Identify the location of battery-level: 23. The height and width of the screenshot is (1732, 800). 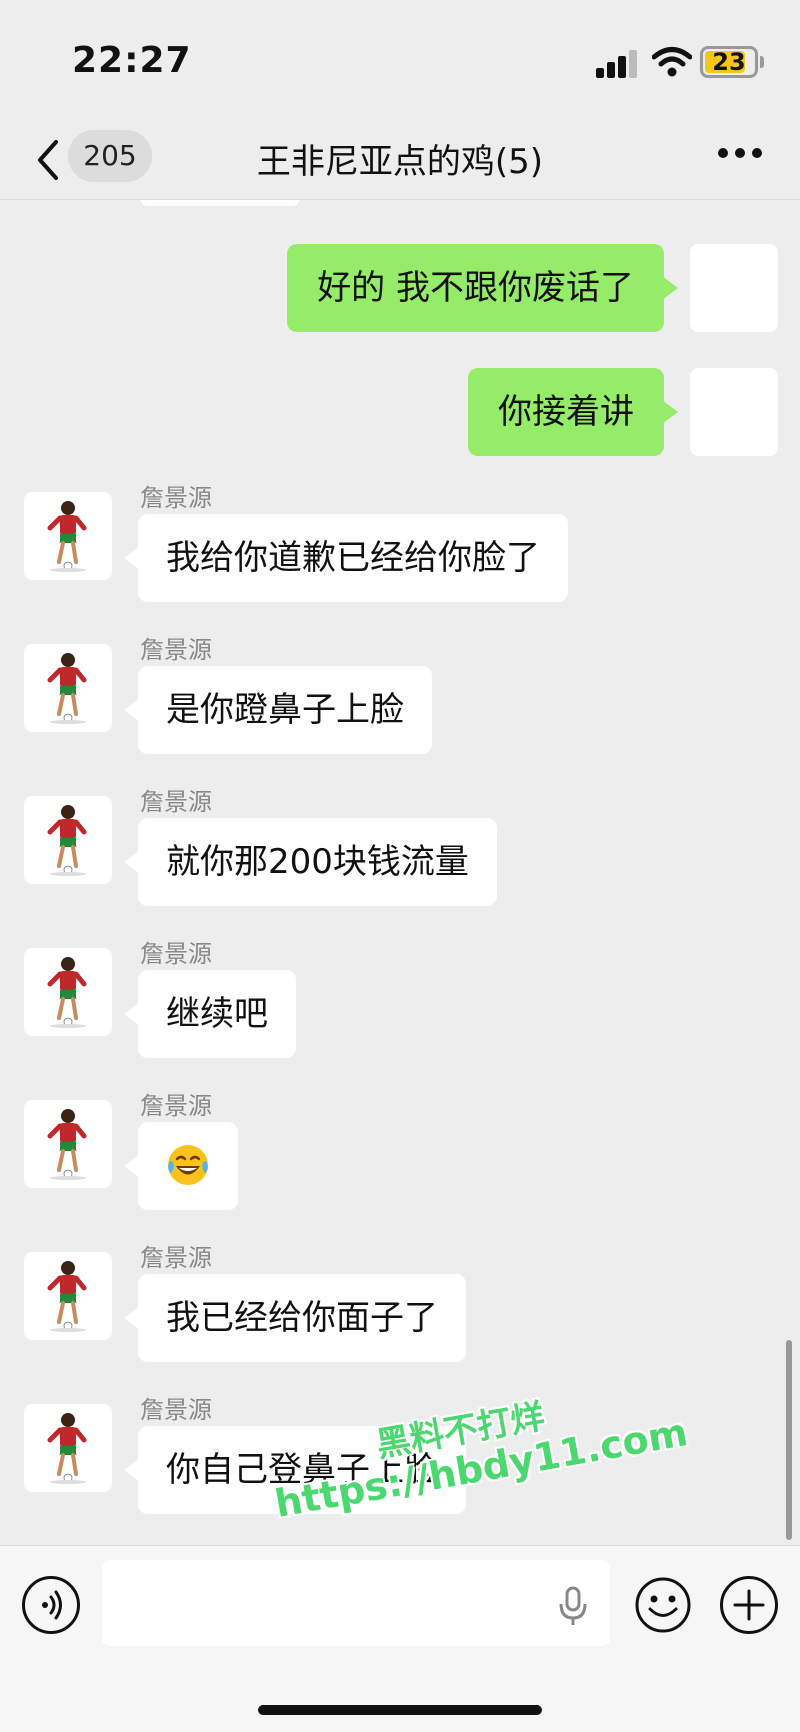
(729, 62).